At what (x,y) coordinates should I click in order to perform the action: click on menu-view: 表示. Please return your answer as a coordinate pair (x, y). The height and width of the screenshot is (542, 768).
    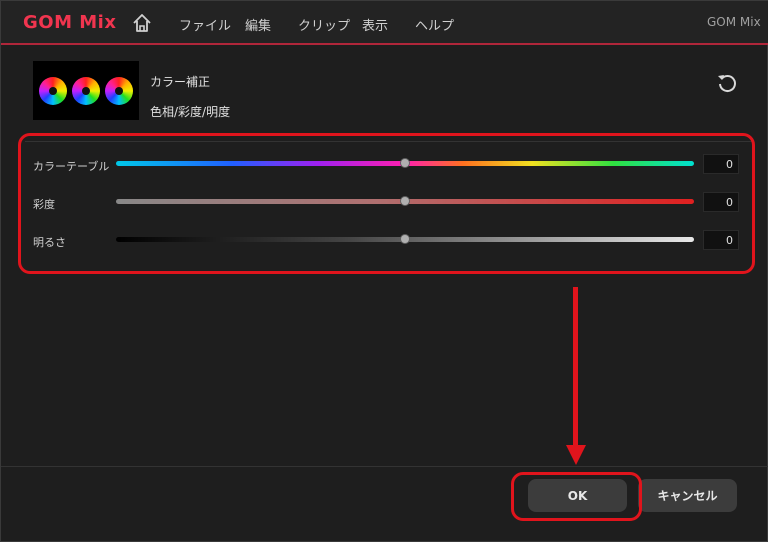
    Looking at the image, I should click on (375, 24).